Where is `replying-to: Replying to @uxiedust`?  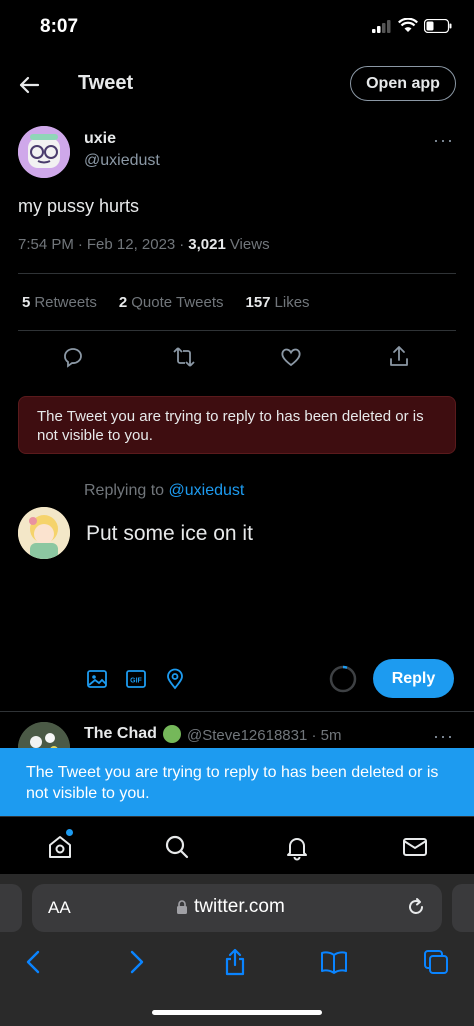
replying-to: Replying to @uxiedust is located at coordinates (164, 491).